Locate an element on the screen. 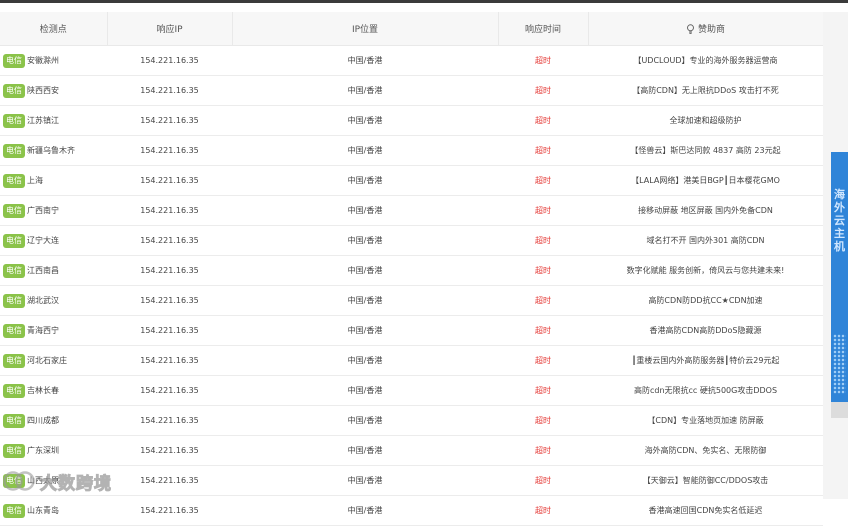 The height and width of the screenshot is (526, 848). sponsor-link: 【LALA网络】港美日BGP┃日本樱花GMO is located at coordinates (705, 180).